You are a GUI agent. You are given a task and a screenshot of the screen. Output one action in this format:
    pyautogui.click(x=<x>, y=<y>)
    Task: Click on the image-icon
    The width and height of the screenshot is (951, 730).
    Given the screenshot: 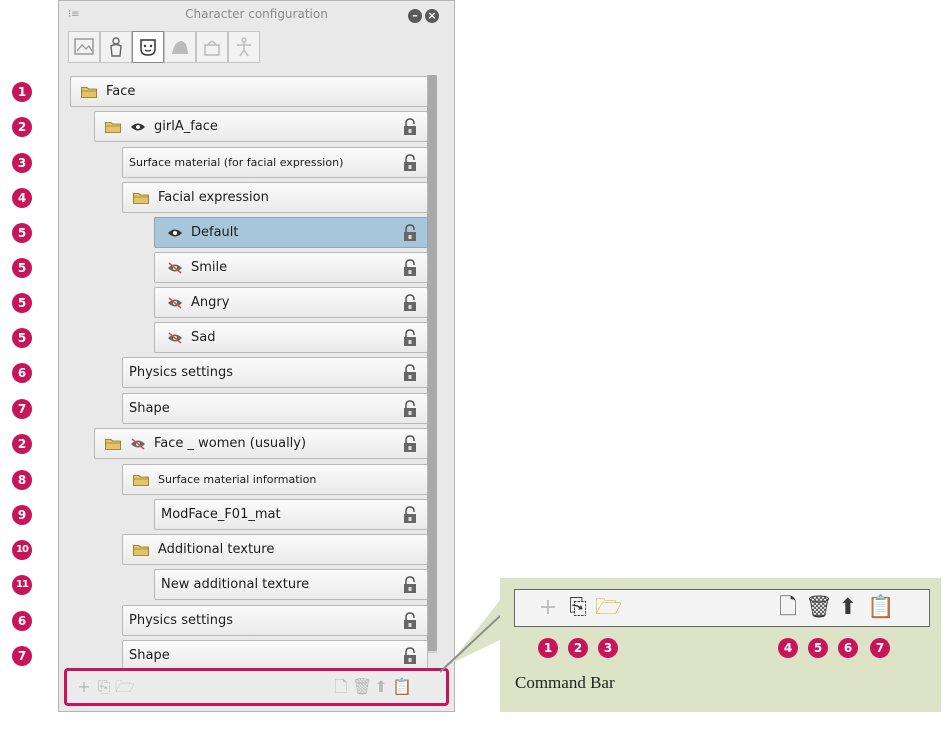 What is the action you would take?
    pyautogui.click(x=84, y=46)
    